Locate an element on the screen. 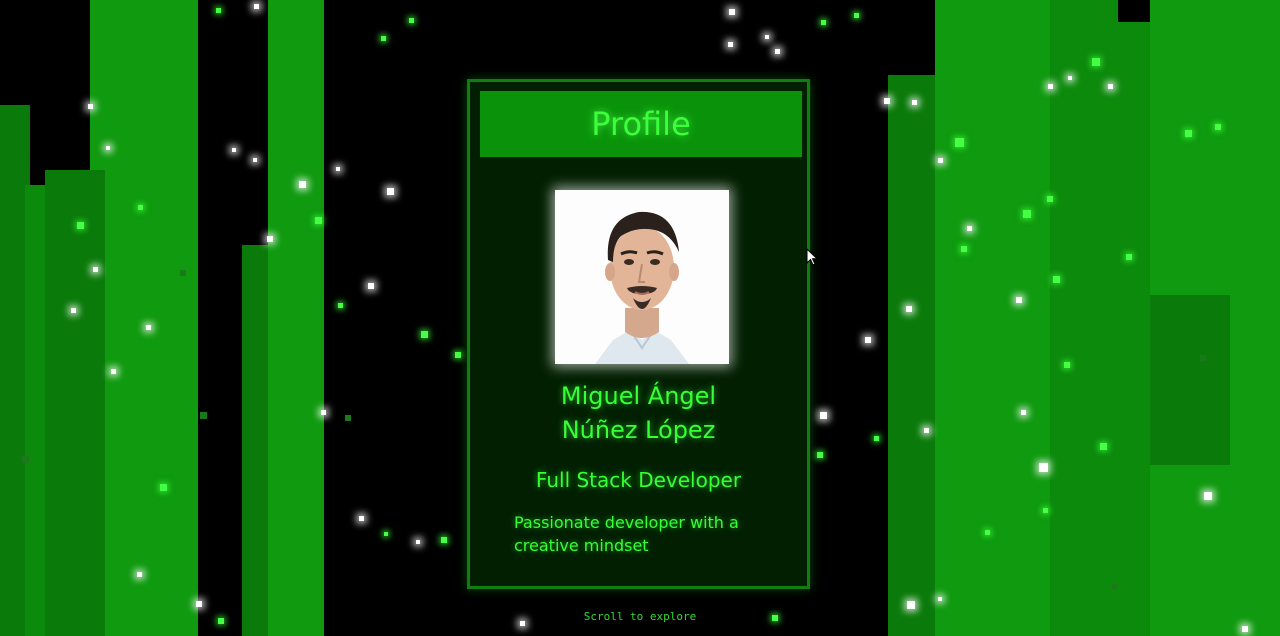  profile-photo is located at coordinates (642, 277).